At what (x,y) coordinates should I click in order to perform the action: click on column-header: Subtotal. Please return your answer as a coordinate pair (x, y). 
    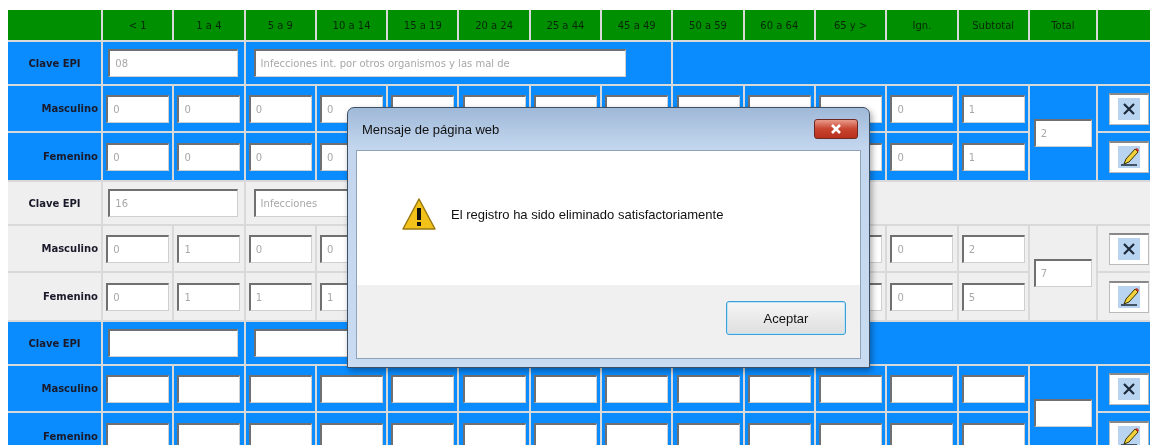
    Looking at the image, I should click on (993, 25).